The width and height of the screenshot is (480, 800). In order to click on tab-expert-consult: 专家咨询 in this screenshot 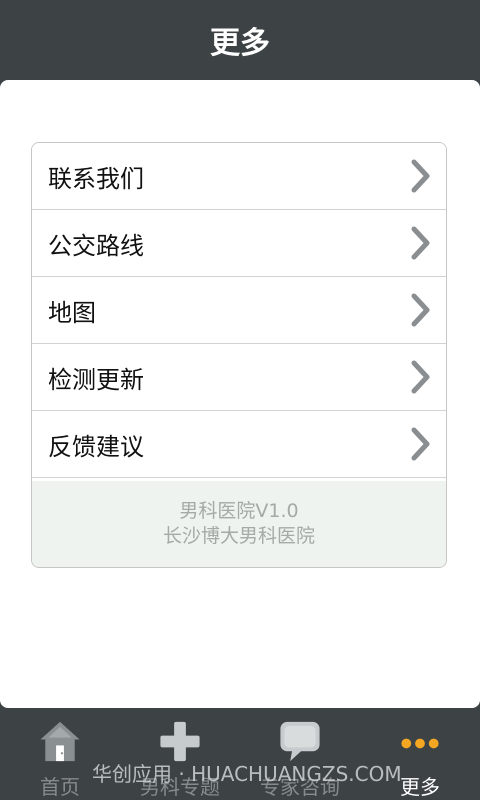, I will do `click(300, 754)`.